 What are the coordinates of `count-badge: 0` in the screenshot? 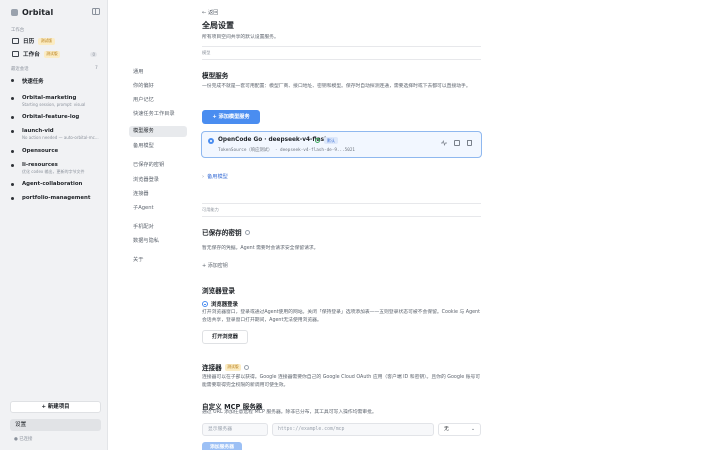 It's located at (93, 54).